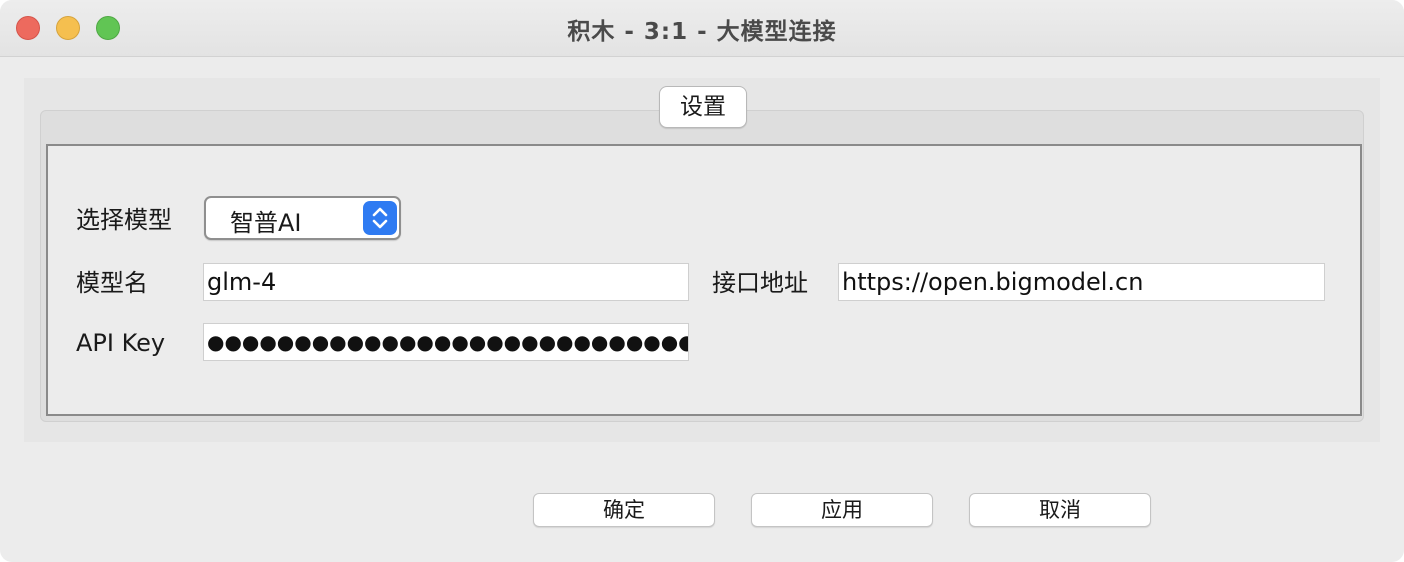 The width and height of the screenshot is (1404, 562). Describe the element at coordinates (760, 283) in the screenshot. I see `endpoint-label: 接口地址` at that location.